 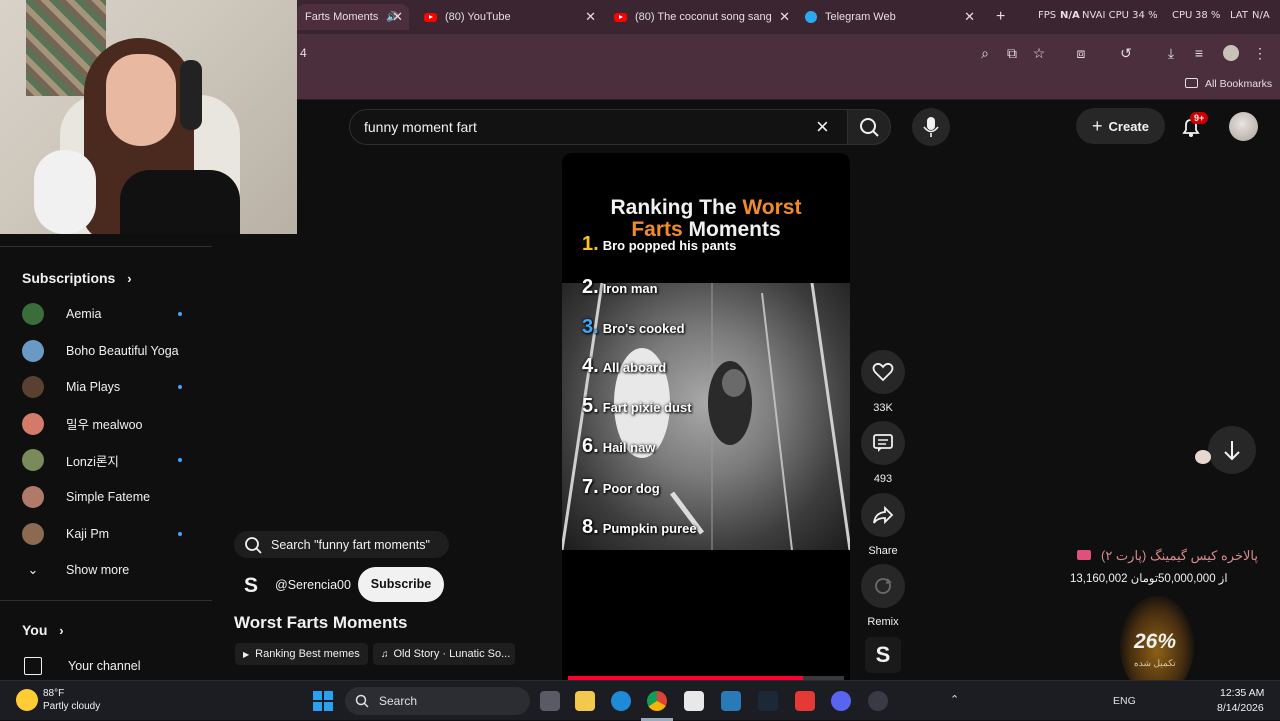 I want to click on rank-label: Pumpkin puree, so click(x=649, y=528).